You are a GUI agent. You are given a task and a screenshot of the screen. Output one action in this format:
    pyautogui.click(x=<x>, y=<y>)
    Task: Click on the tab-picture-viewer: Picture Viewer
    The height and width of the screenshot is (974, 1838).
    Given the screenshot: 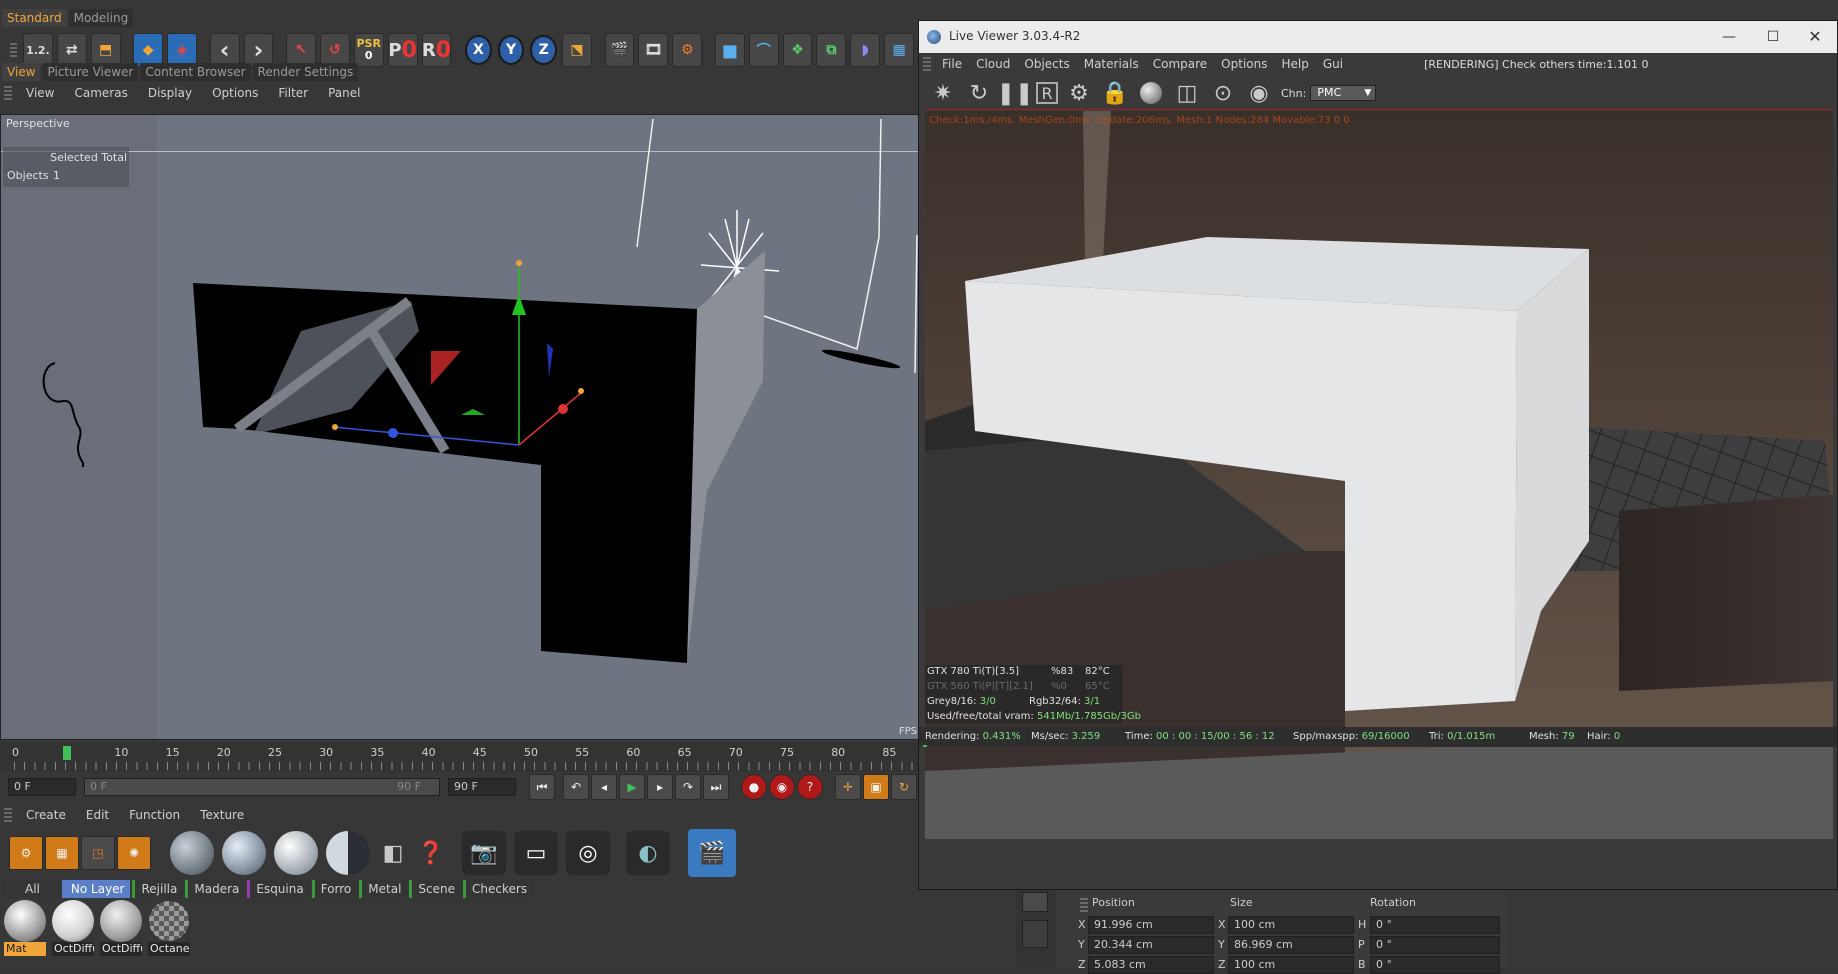 What is the action you would take?
    pyautogui.click(x=90, y=72)
    